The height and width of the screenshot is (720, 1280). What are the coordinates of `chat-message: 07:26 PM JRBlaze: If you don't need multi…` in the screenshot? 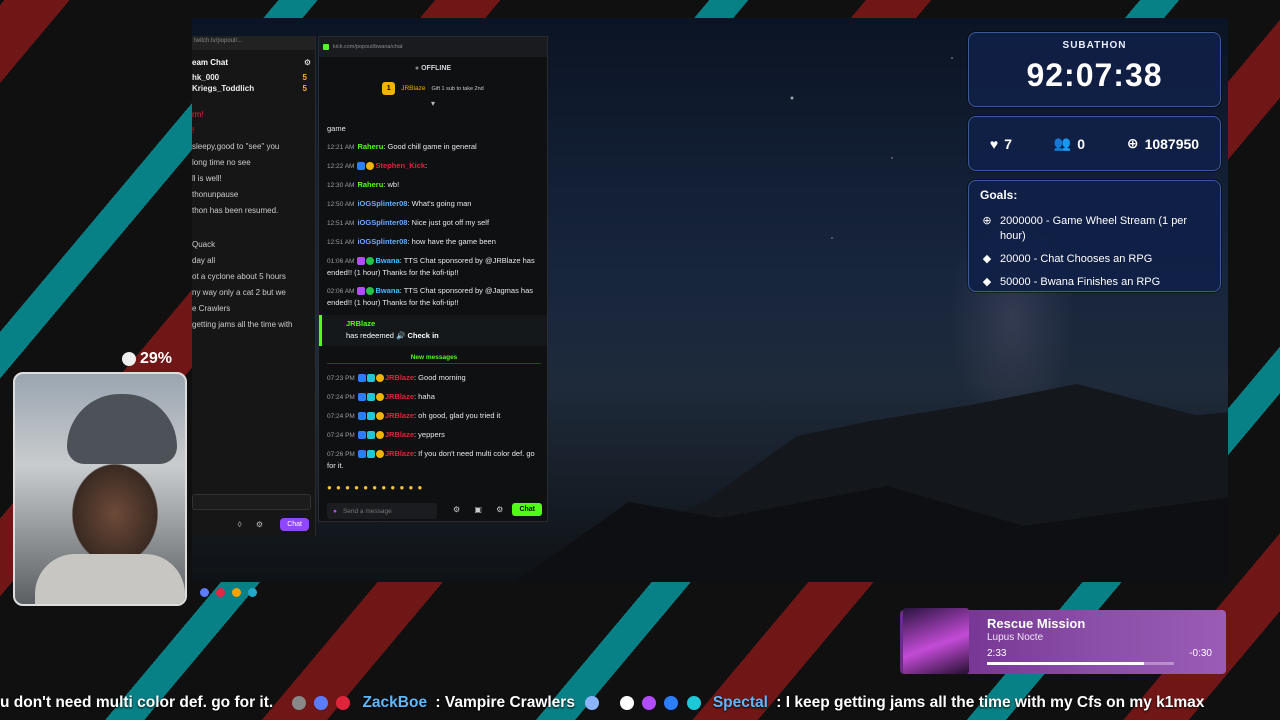 It's located at (431, 459).